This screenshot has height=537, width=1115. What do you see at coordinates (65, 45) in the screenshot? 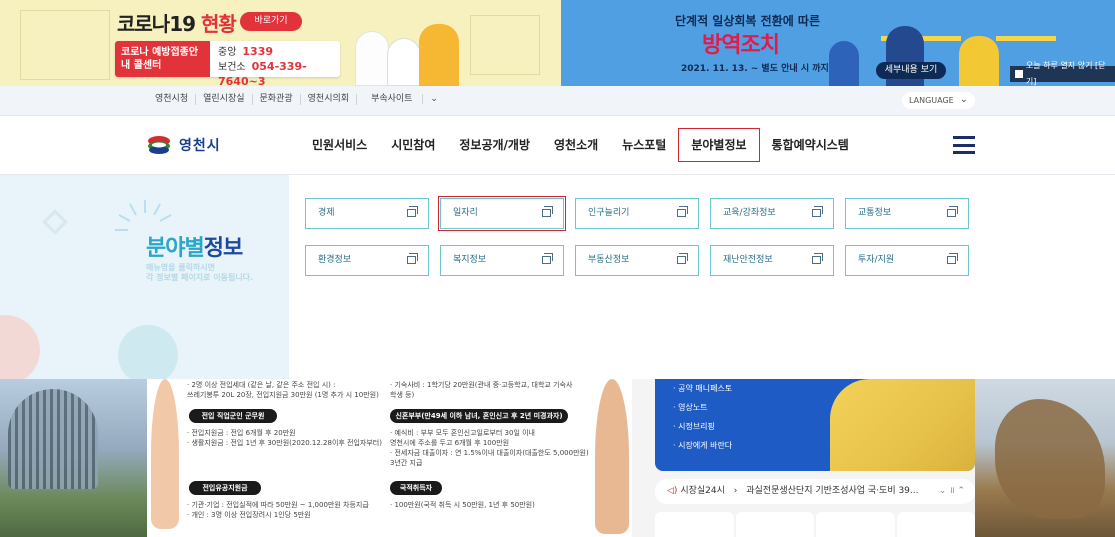
I see `building-illustration` at bounding box center [65, 45].